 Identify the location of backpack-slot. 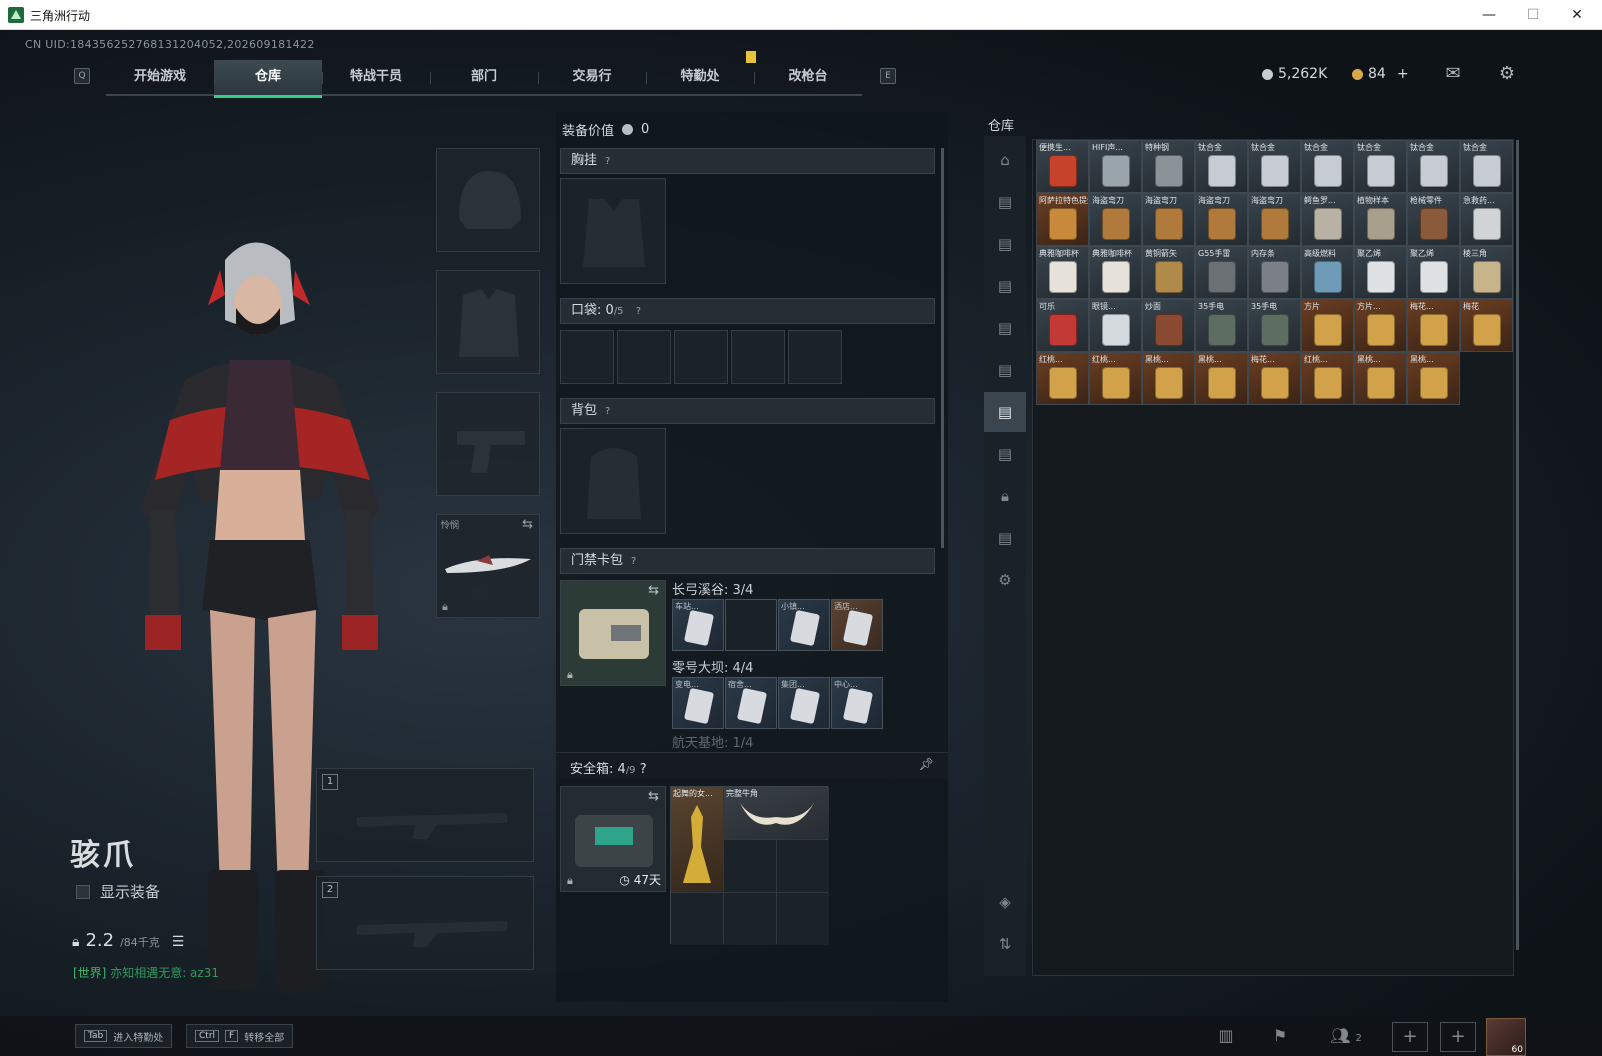
(613, 481).